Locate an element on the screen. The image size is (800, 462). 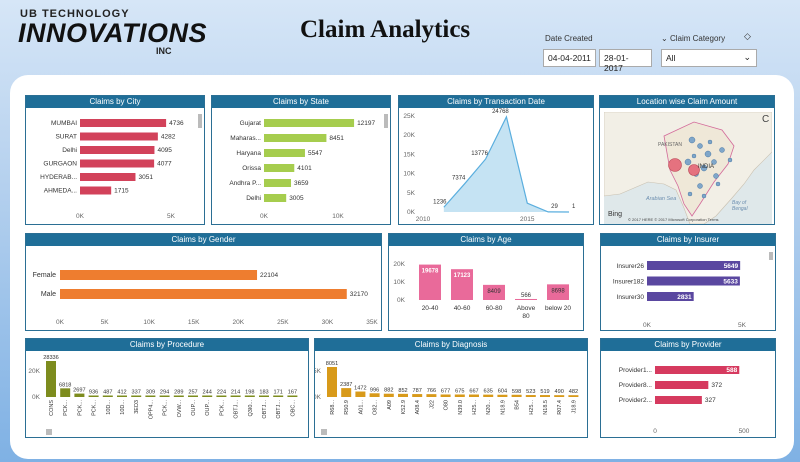
tick-label: 35K is located at coordinates (372, 322).